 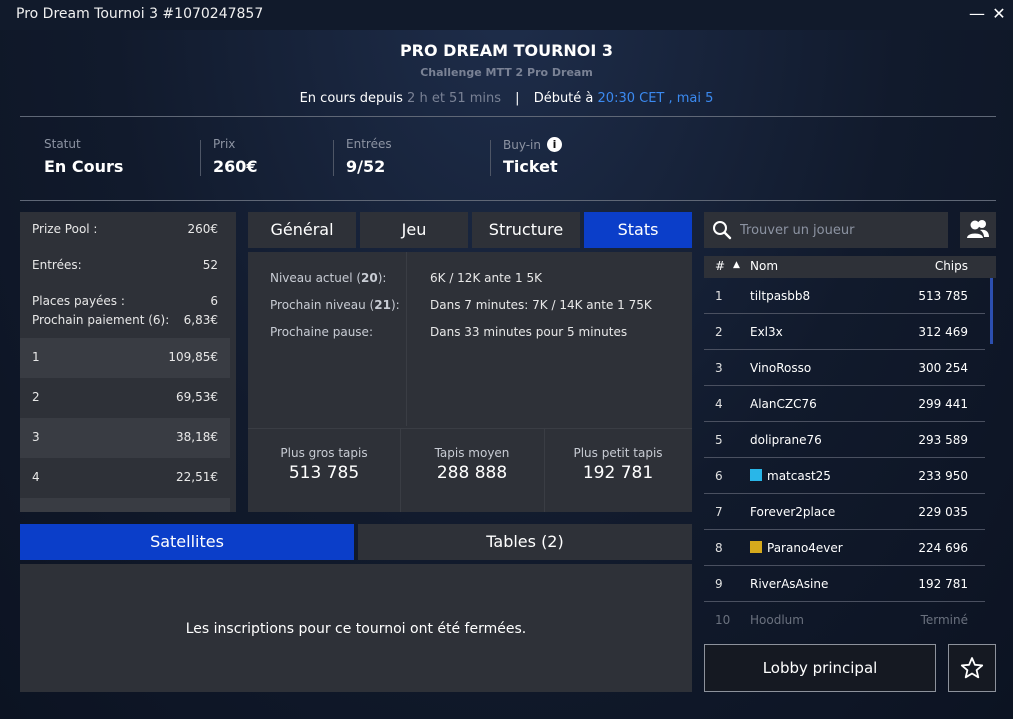 I want to click on player-name: tiltpasbb8, so click(x=780, y=296).